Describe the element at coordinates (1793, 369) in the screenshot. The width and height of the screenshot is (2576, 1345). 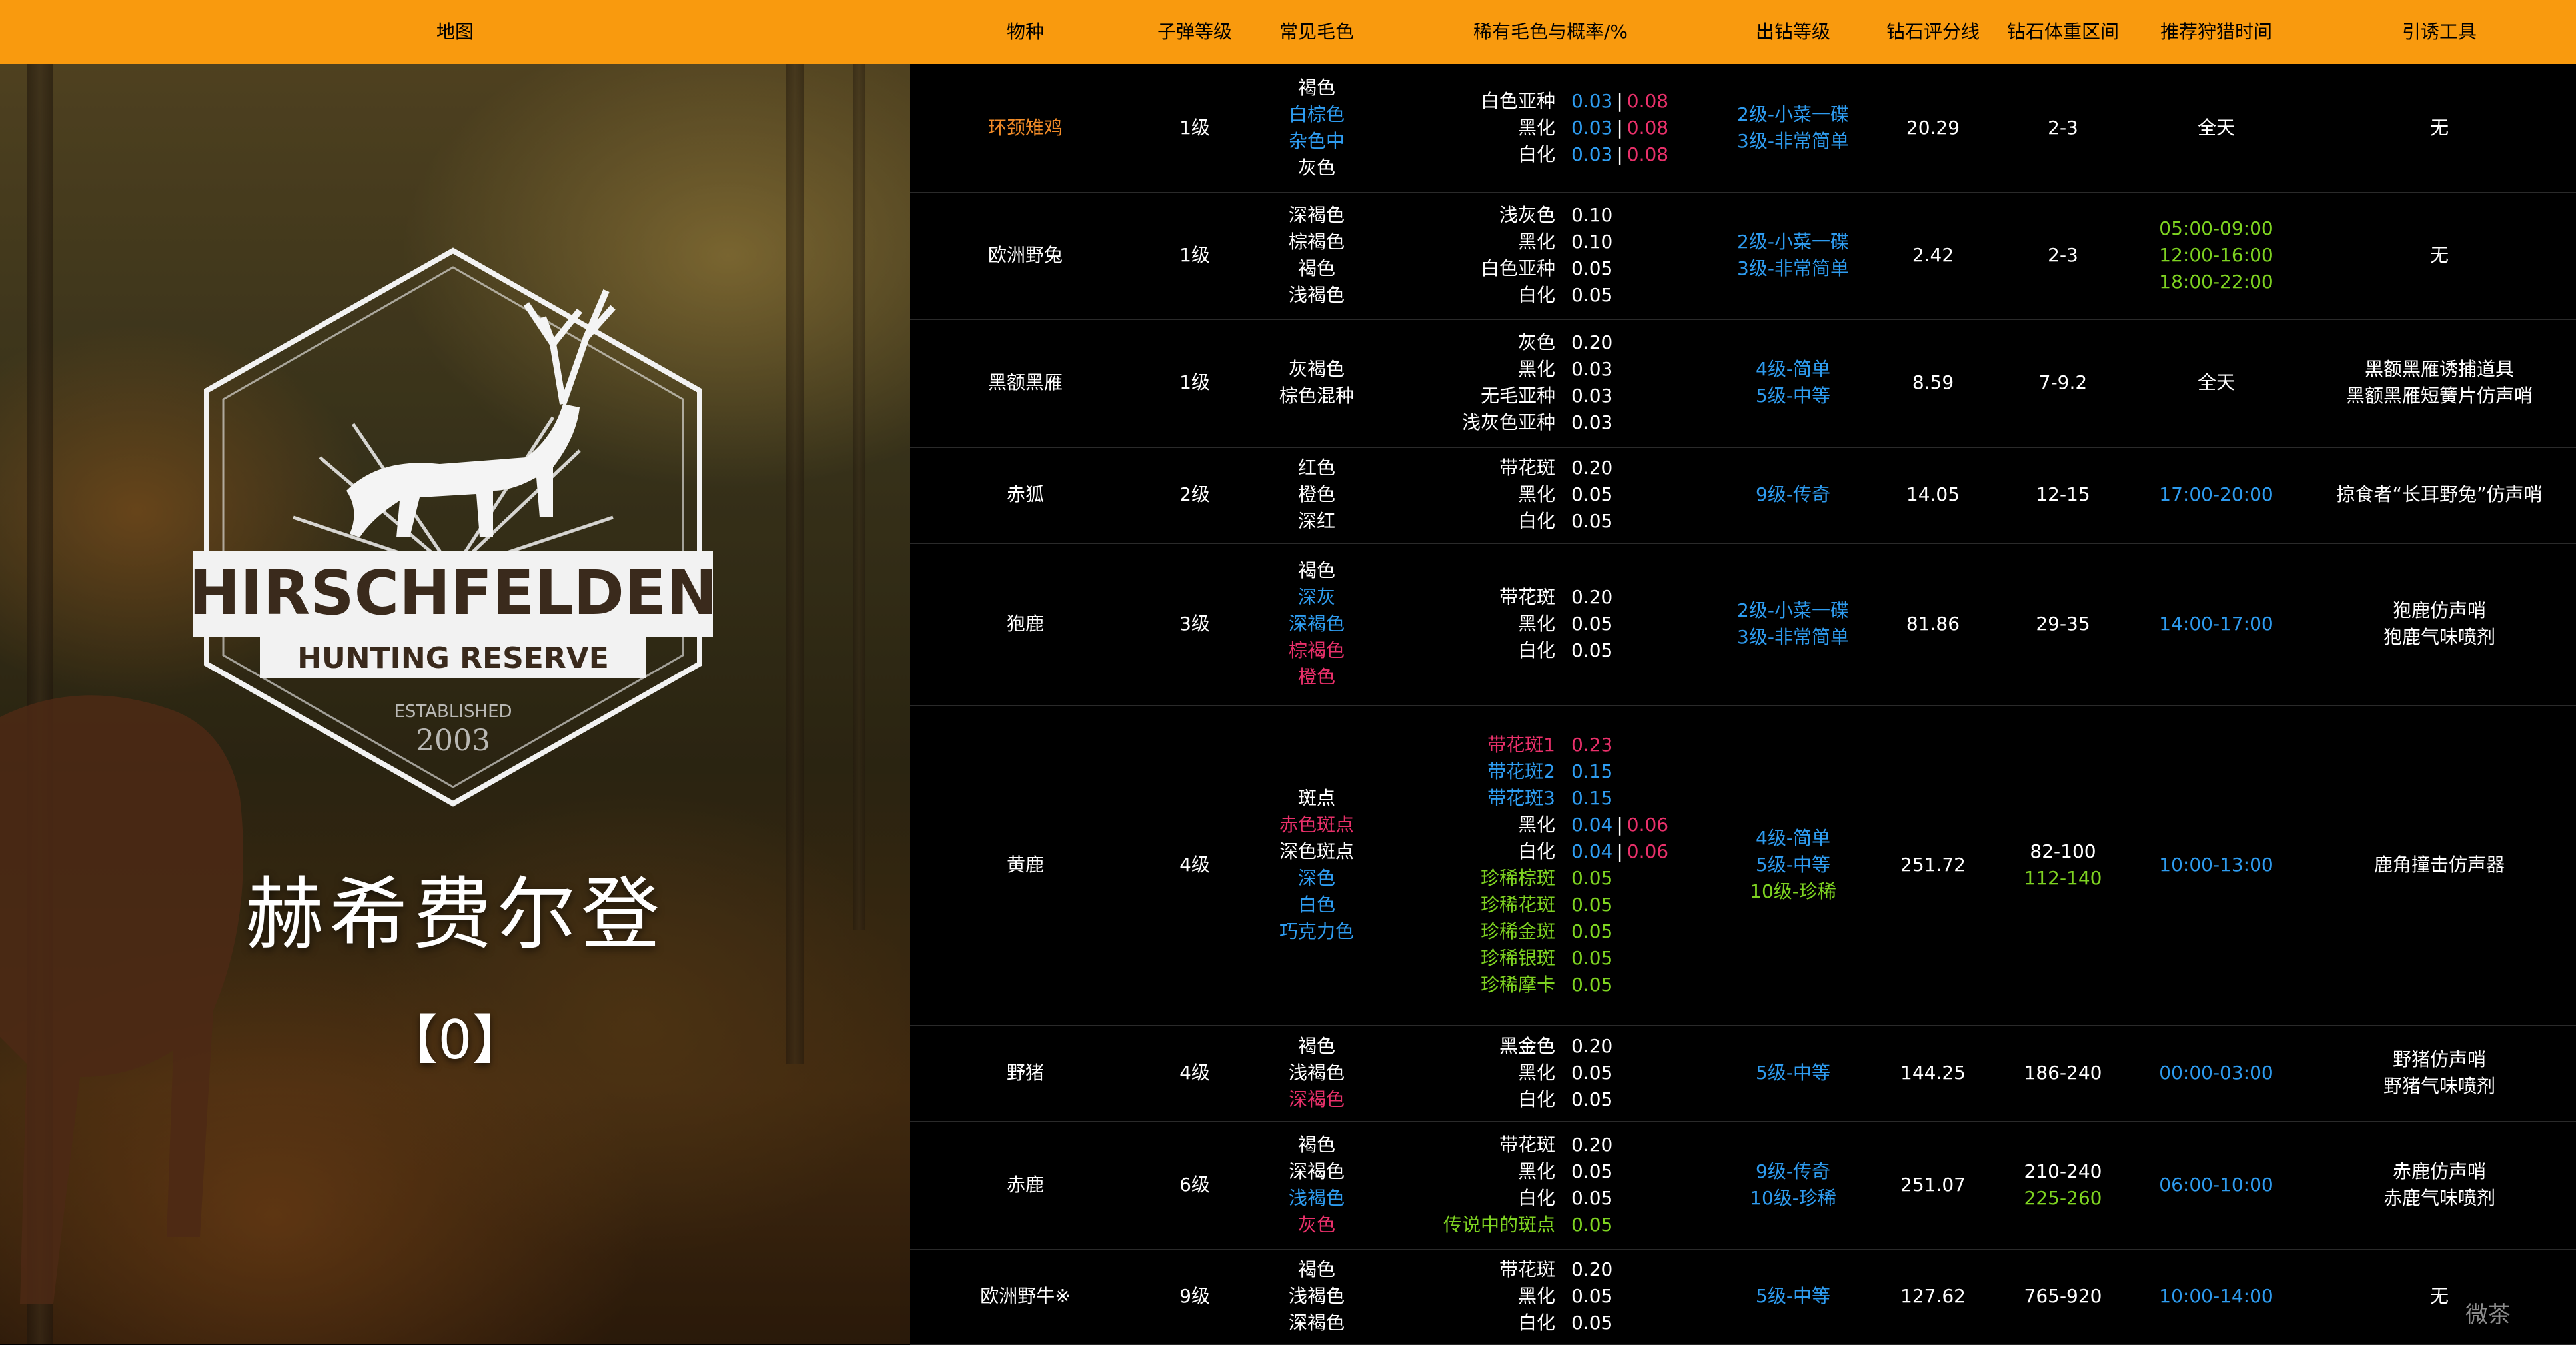
I see `diamond-level: 4级-简单` at that location.